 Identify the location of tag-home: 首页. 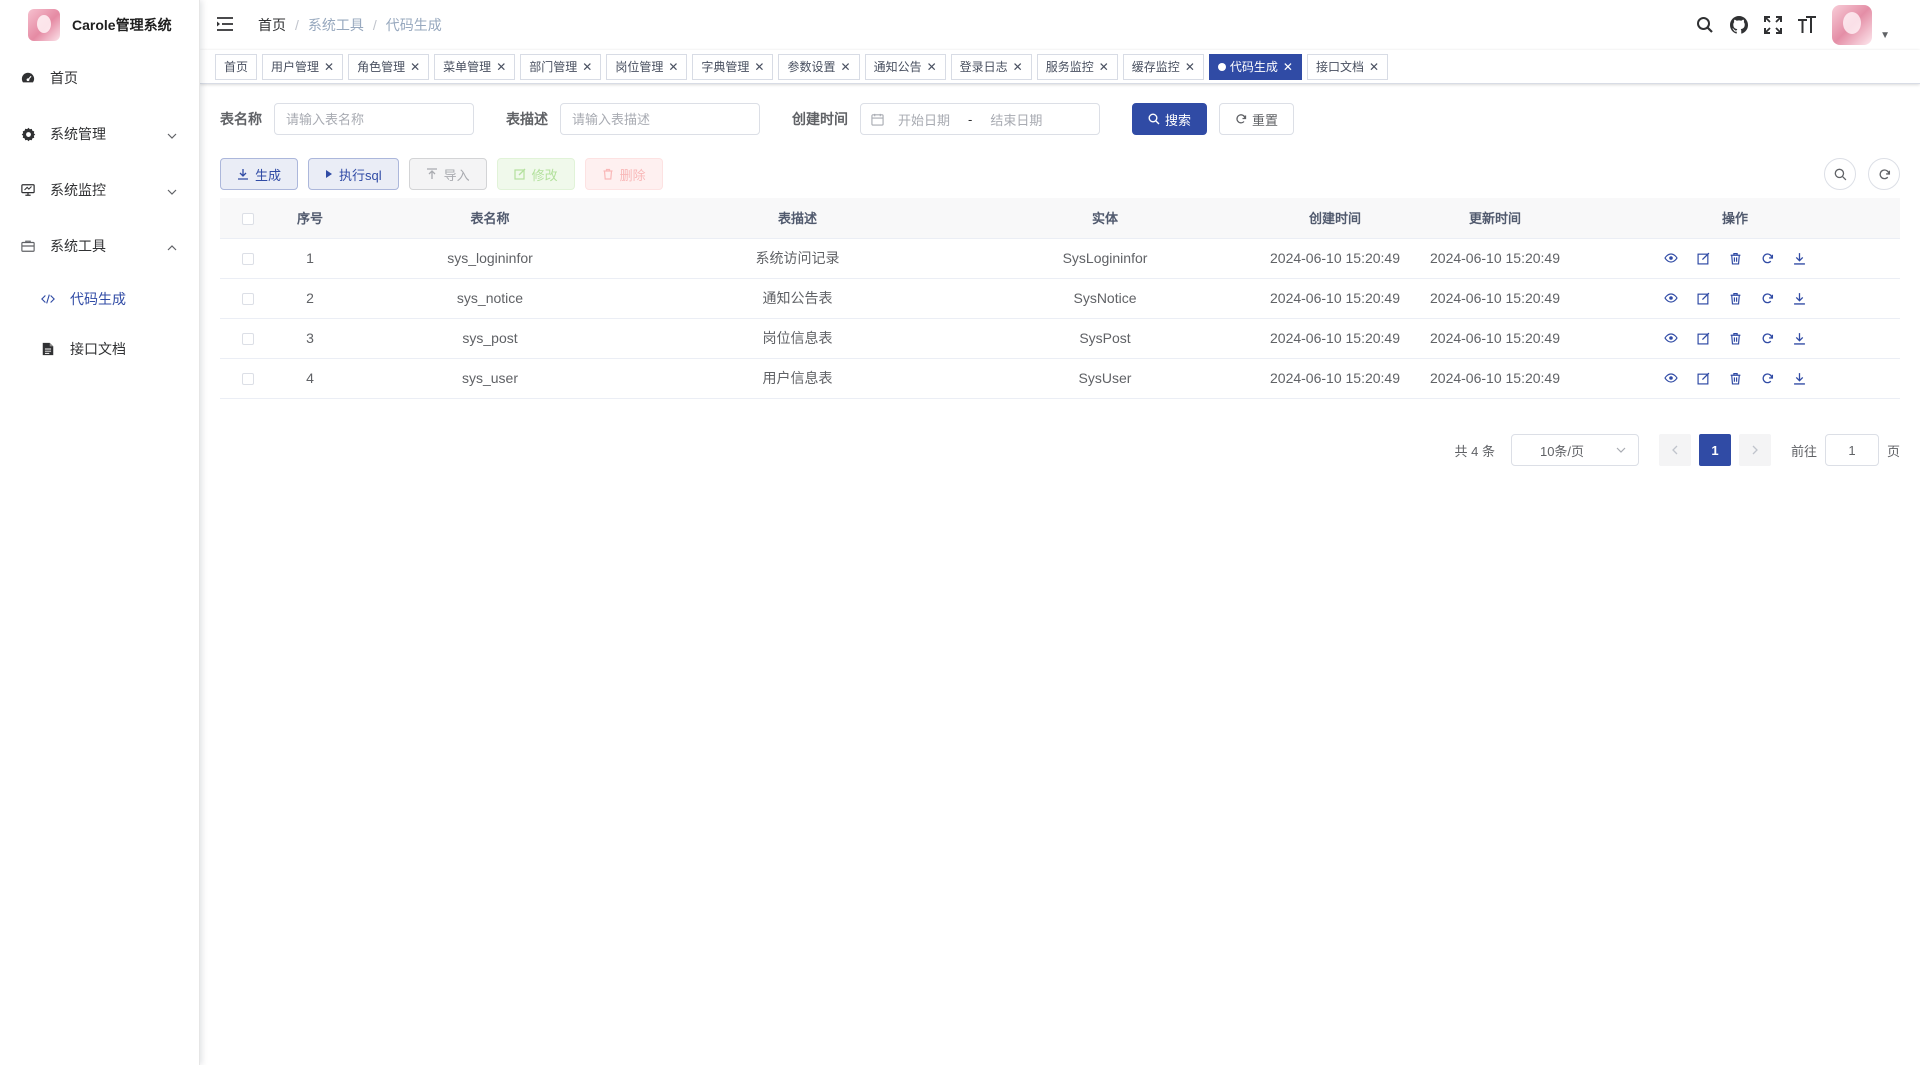
(236, 66).